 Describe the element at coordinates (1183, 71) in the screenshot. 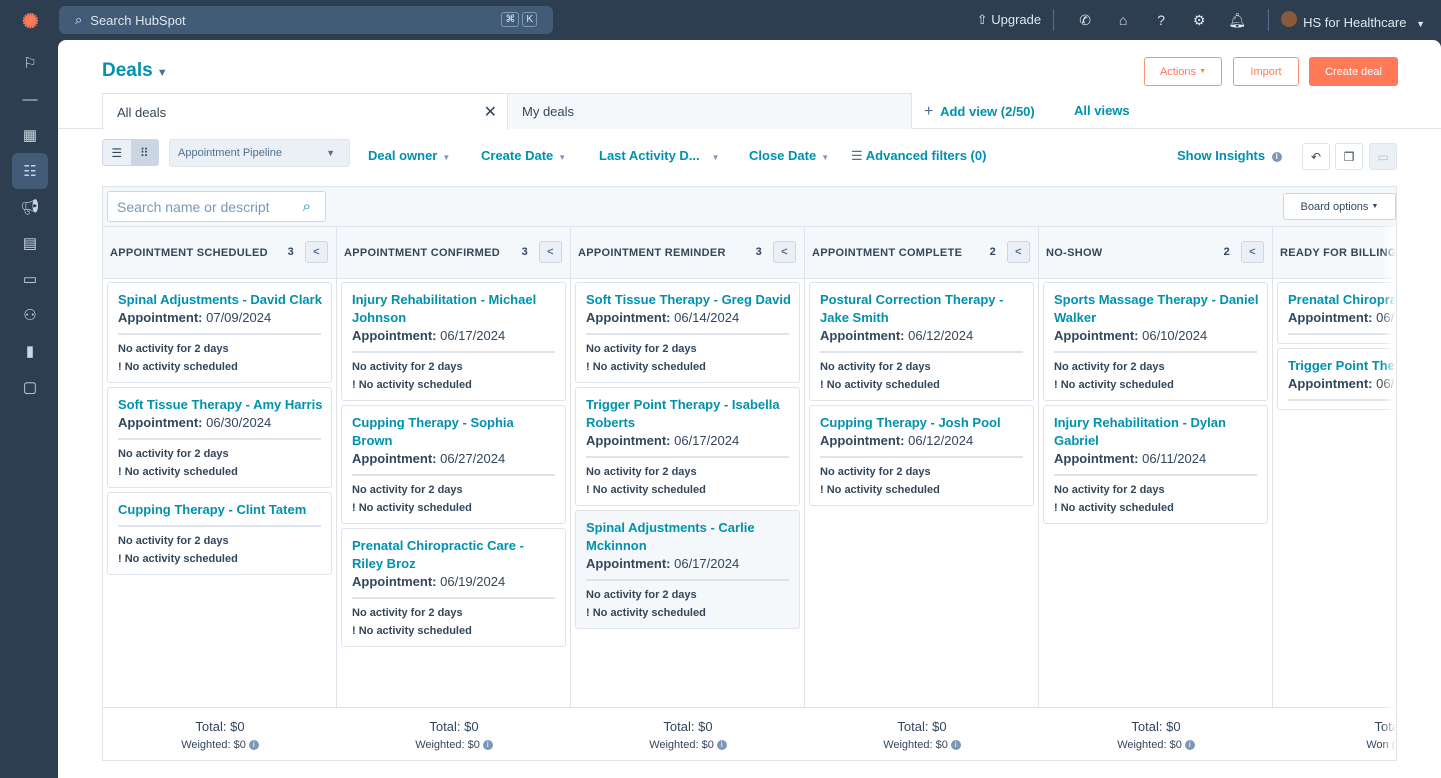

I see `actions-button: Actions ▼` at that location.